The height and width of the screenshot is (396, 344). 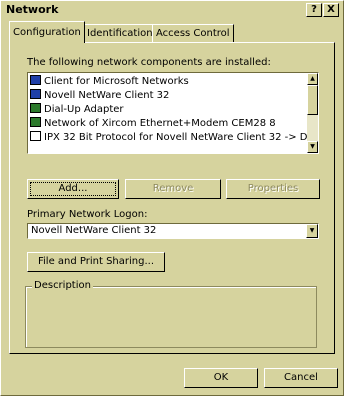 I want to click on vertical-scrollbar: ▲ ▼, so click(x=312, y=113).